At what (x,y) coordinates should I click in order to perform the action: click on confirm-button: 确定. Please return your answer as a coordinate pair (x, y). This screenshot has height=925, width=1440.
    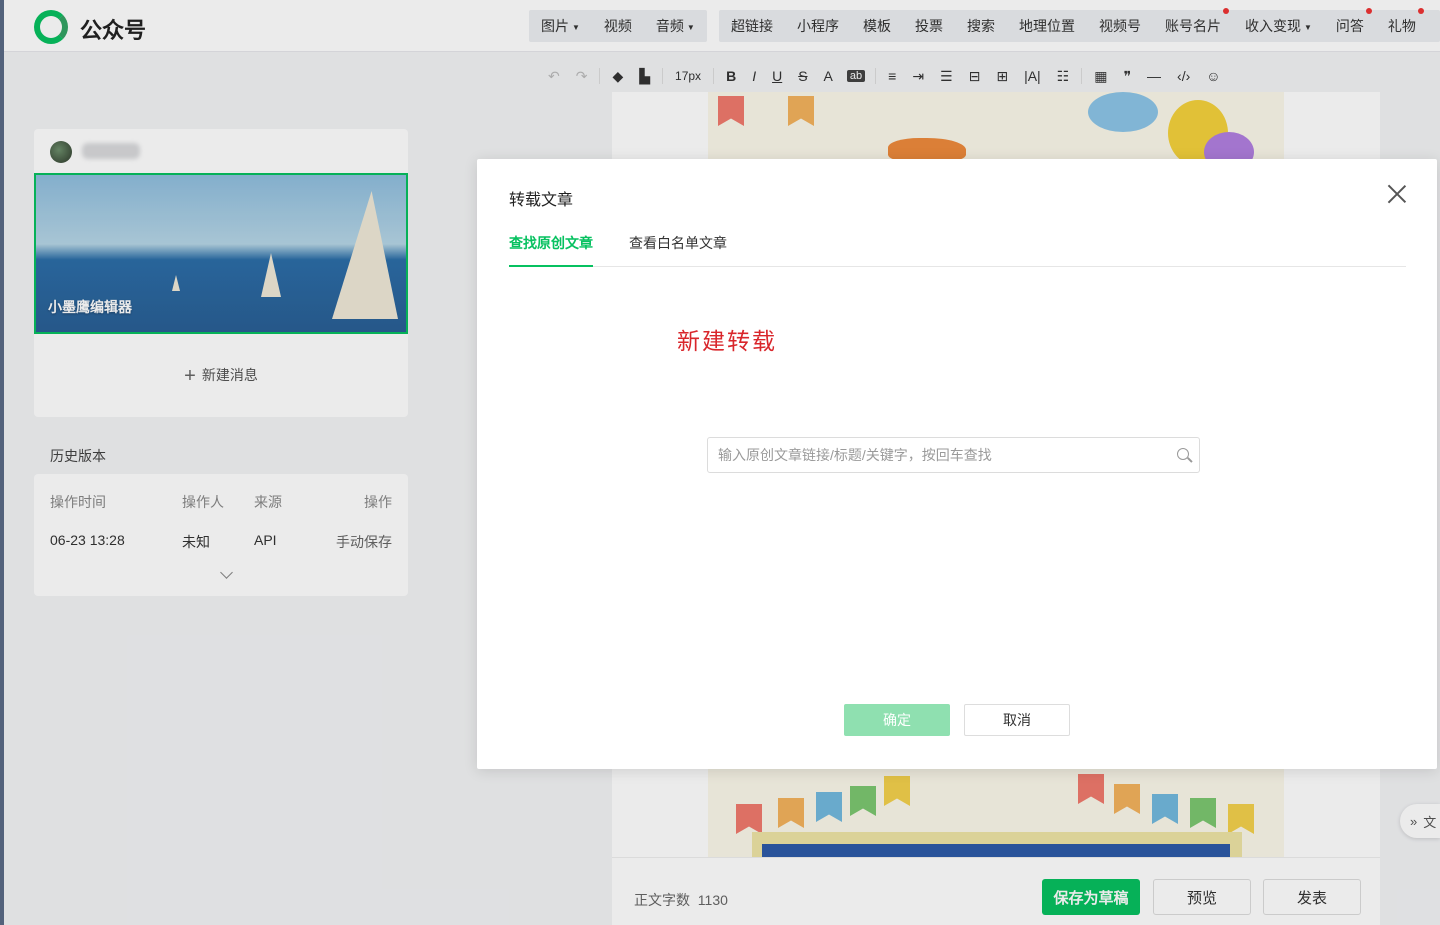
    Looking at the image, I should click on (897, 720).